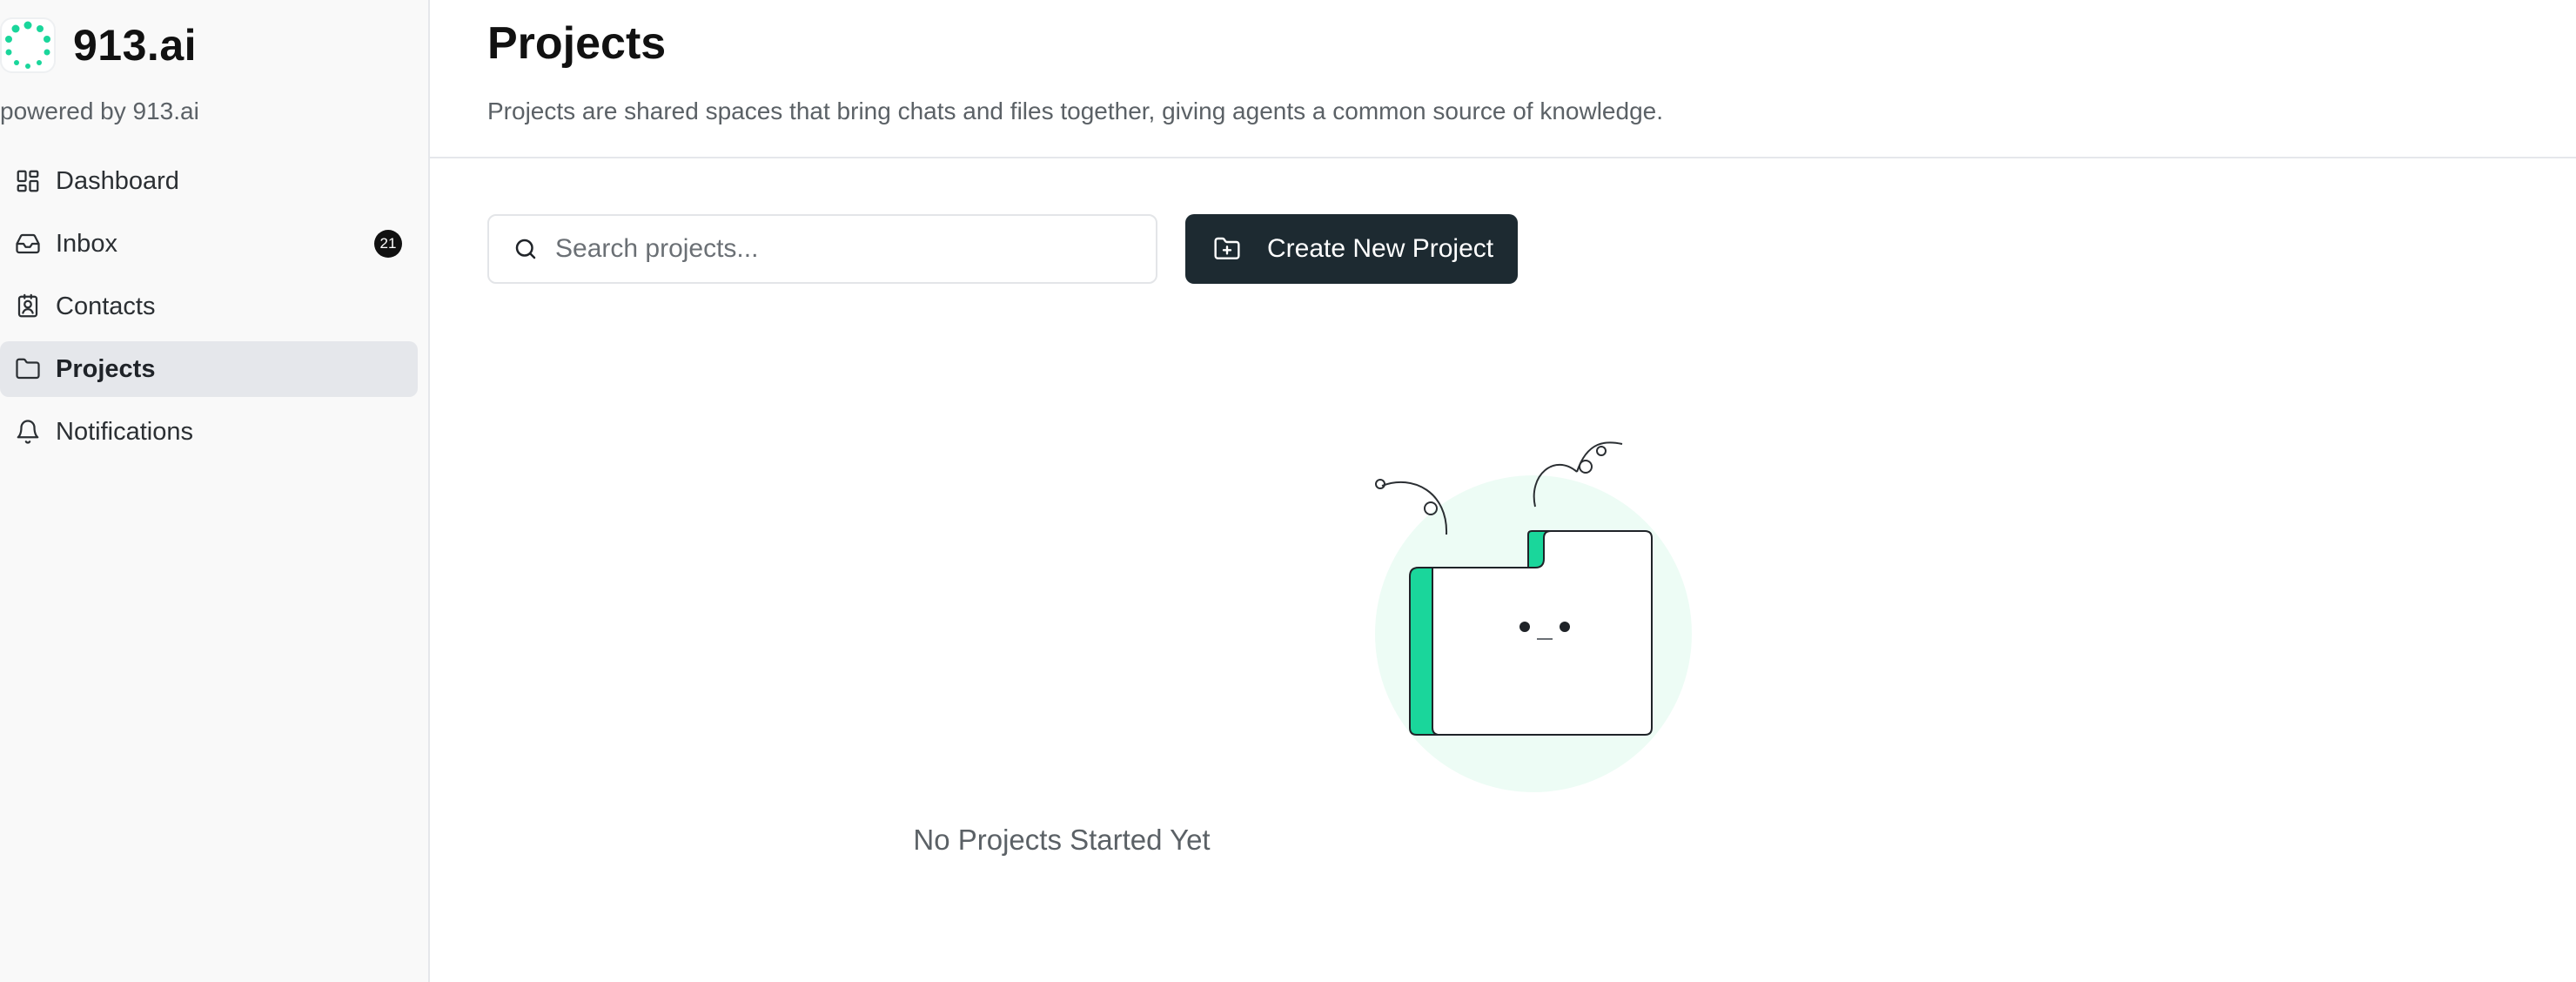 The image size is (2576, 982). What do you see at coordinates (209, 244) in the screenshot?
I see `sidebar-item-inbox: Inbox 21` at bounding box center [209, 244].